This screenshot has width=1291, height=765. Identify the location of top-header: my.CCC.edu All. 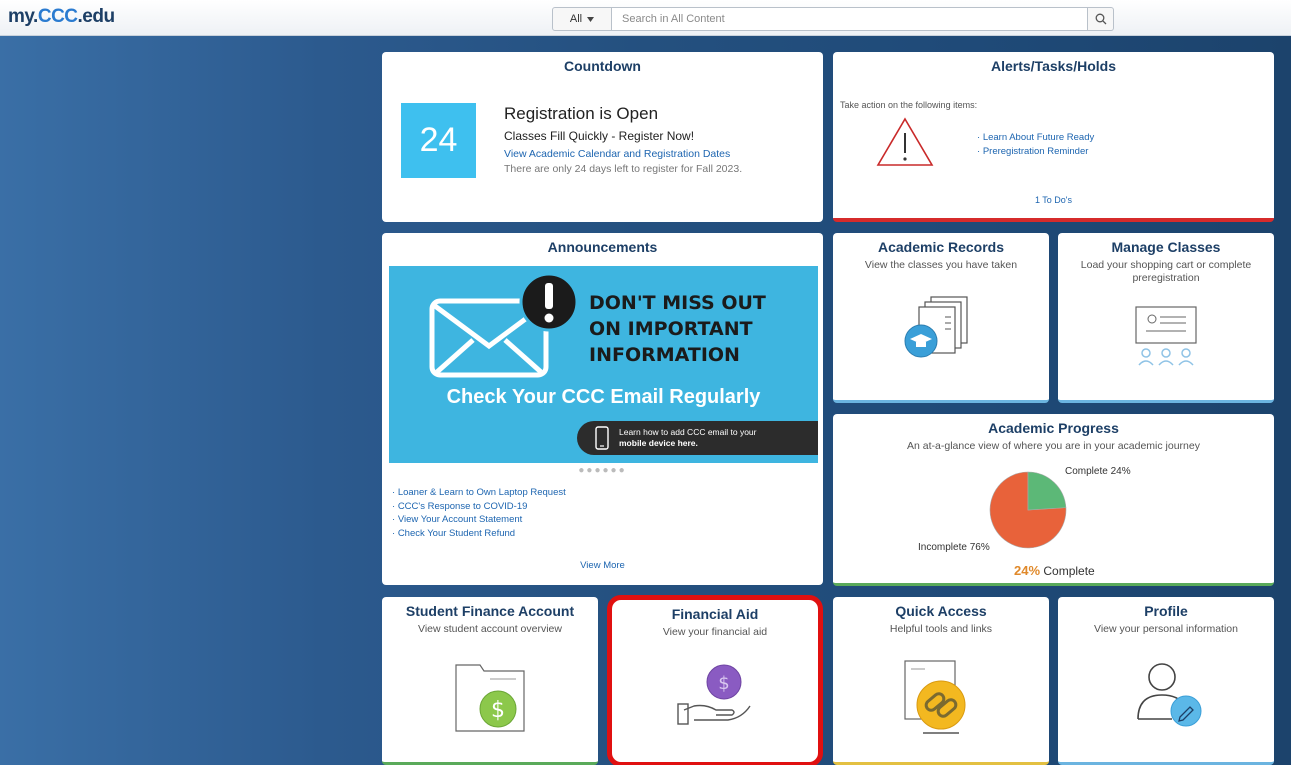
(645, 18).